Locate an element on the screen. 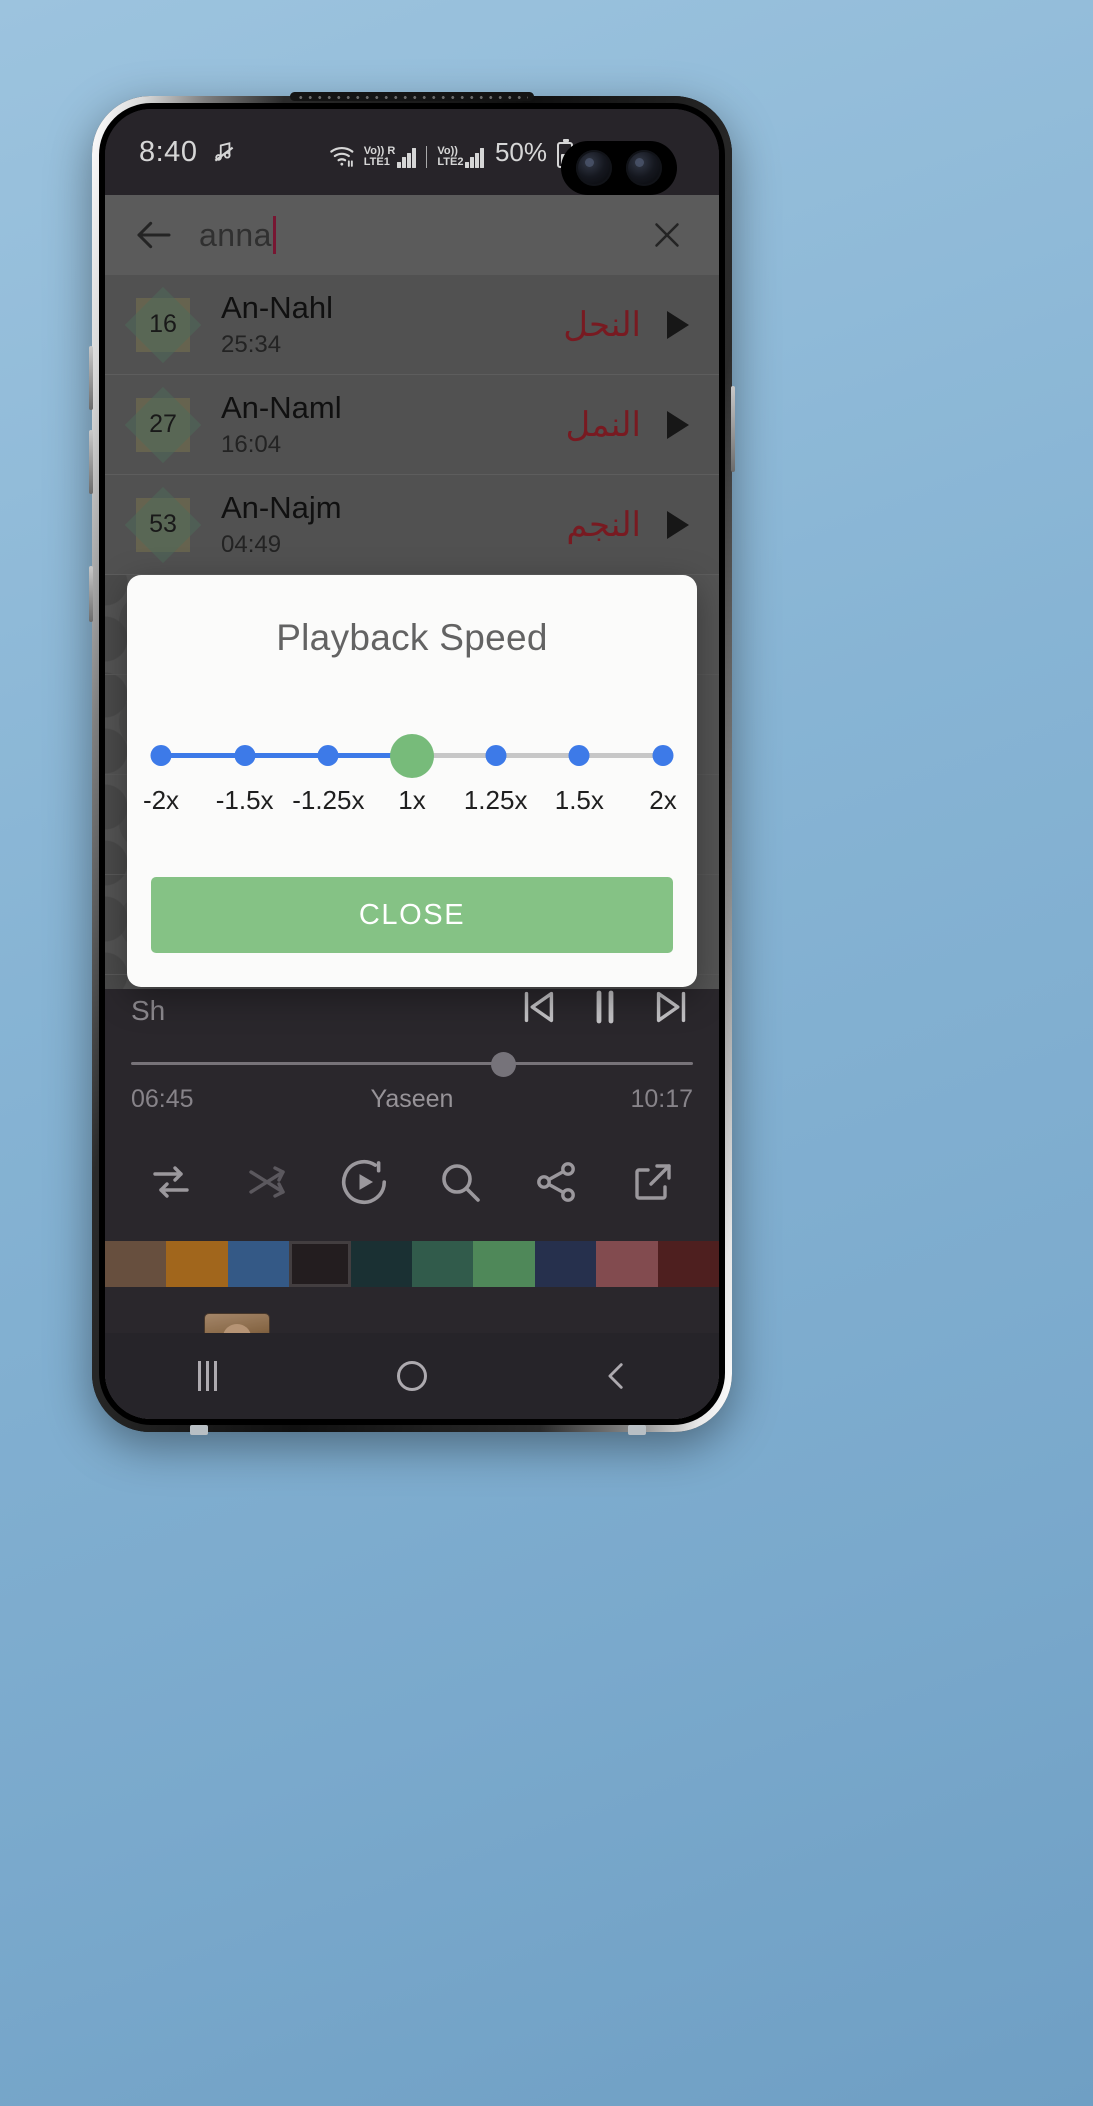  speed-option-label: -1.25x is located at coordinates (328, 800).